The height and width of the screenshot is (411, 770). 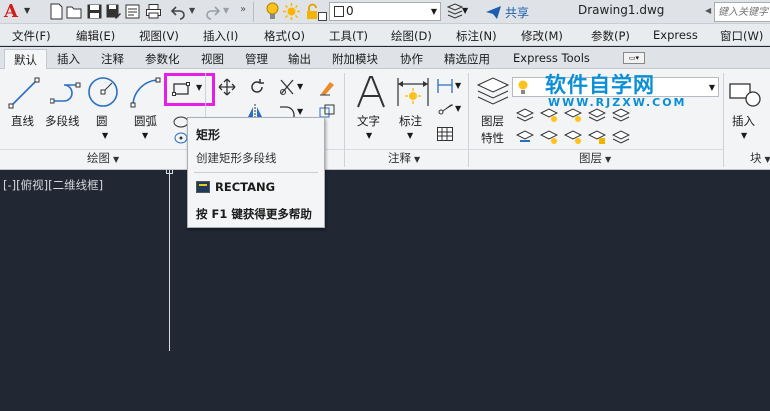 What do you see at coordinates (597, 114) in the screenshot?
I see `layer-isolate-icon` at bounding box center [597, 114].